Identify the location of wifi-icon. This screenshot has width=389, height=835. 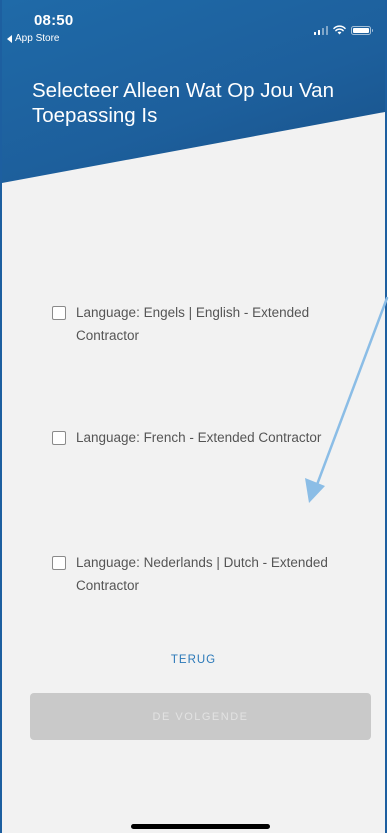
(339, 30).